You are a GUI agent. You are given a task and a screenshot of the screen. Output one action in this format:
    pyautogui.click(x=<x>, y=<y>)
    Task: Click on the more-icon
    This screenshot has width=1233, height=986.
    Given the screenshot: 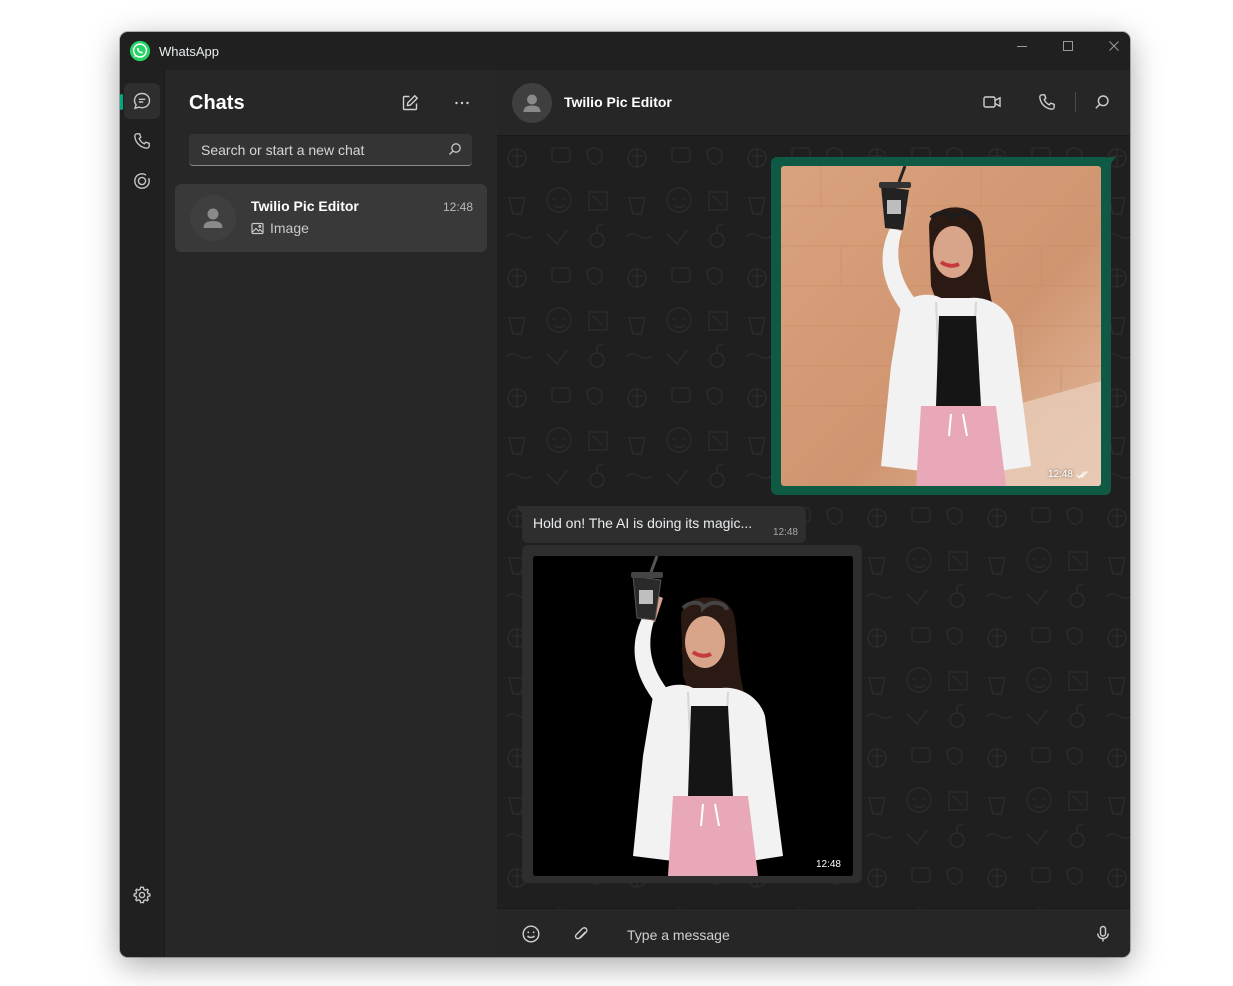 What is the action you would take?
    pyautogui.click(x=462, y=103)
    